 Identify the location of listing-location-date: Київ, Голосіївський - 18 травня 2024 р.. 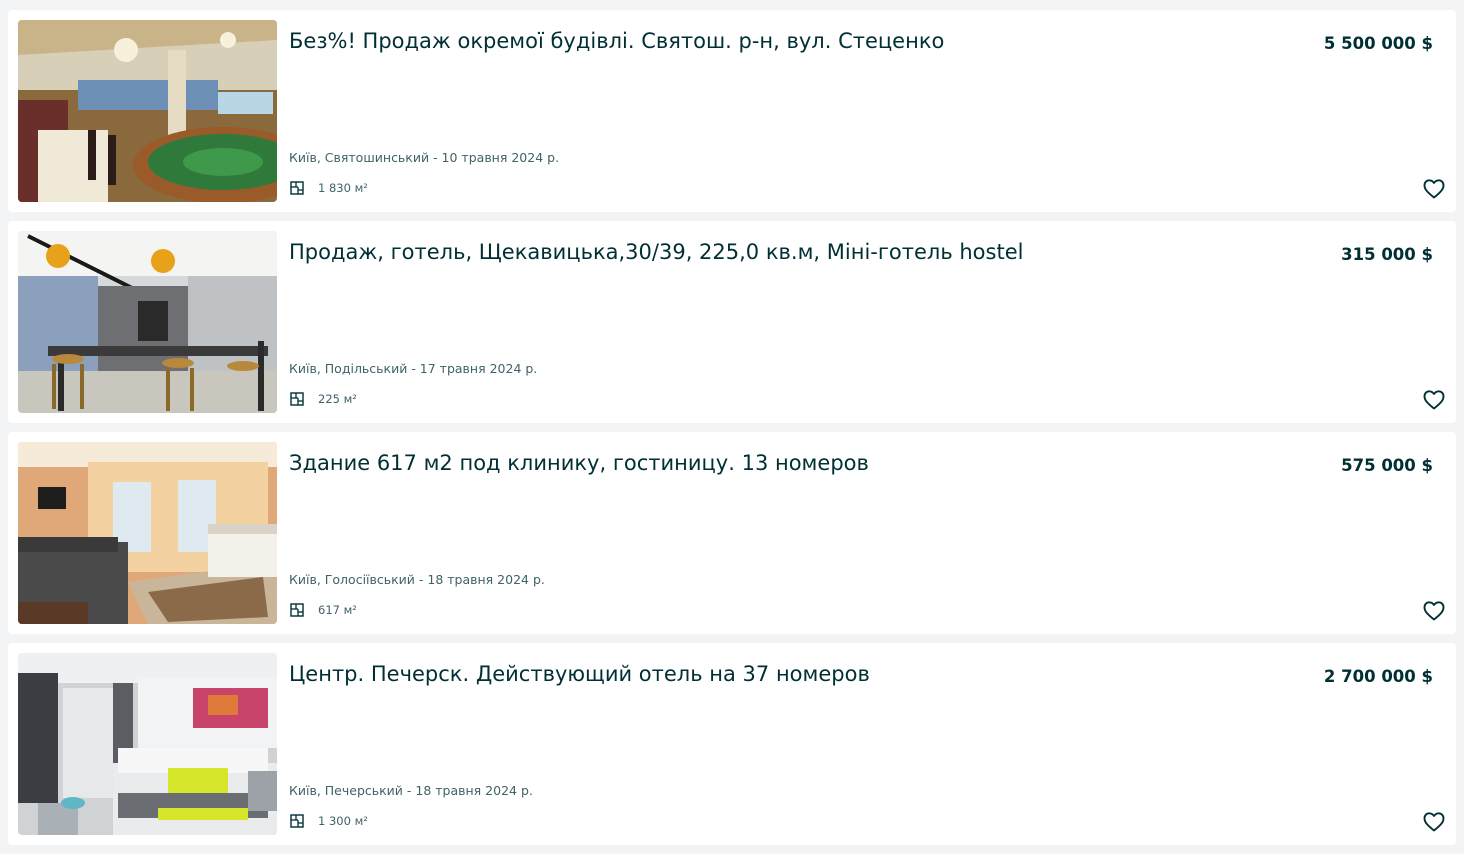
(417, 579).